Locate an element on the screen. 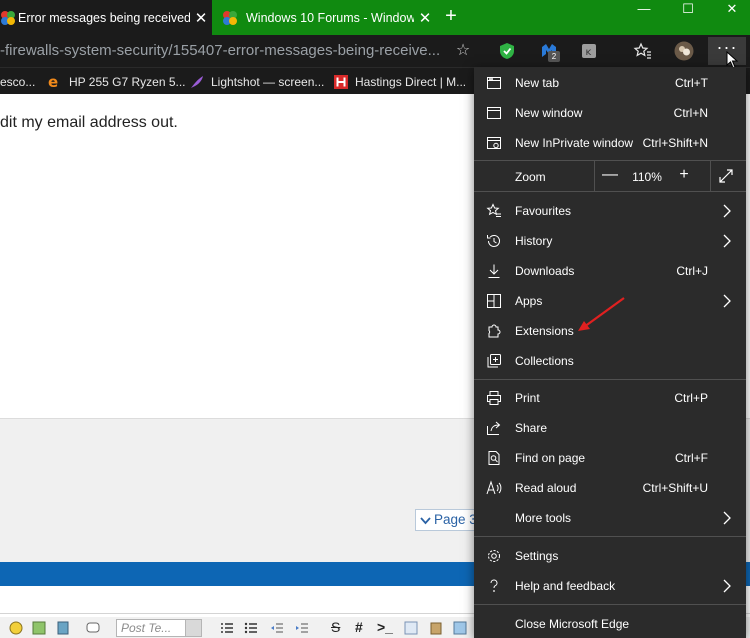 This screenshot has height=638, width=750. ordered-list-icon is located at coordinates (227, 628).